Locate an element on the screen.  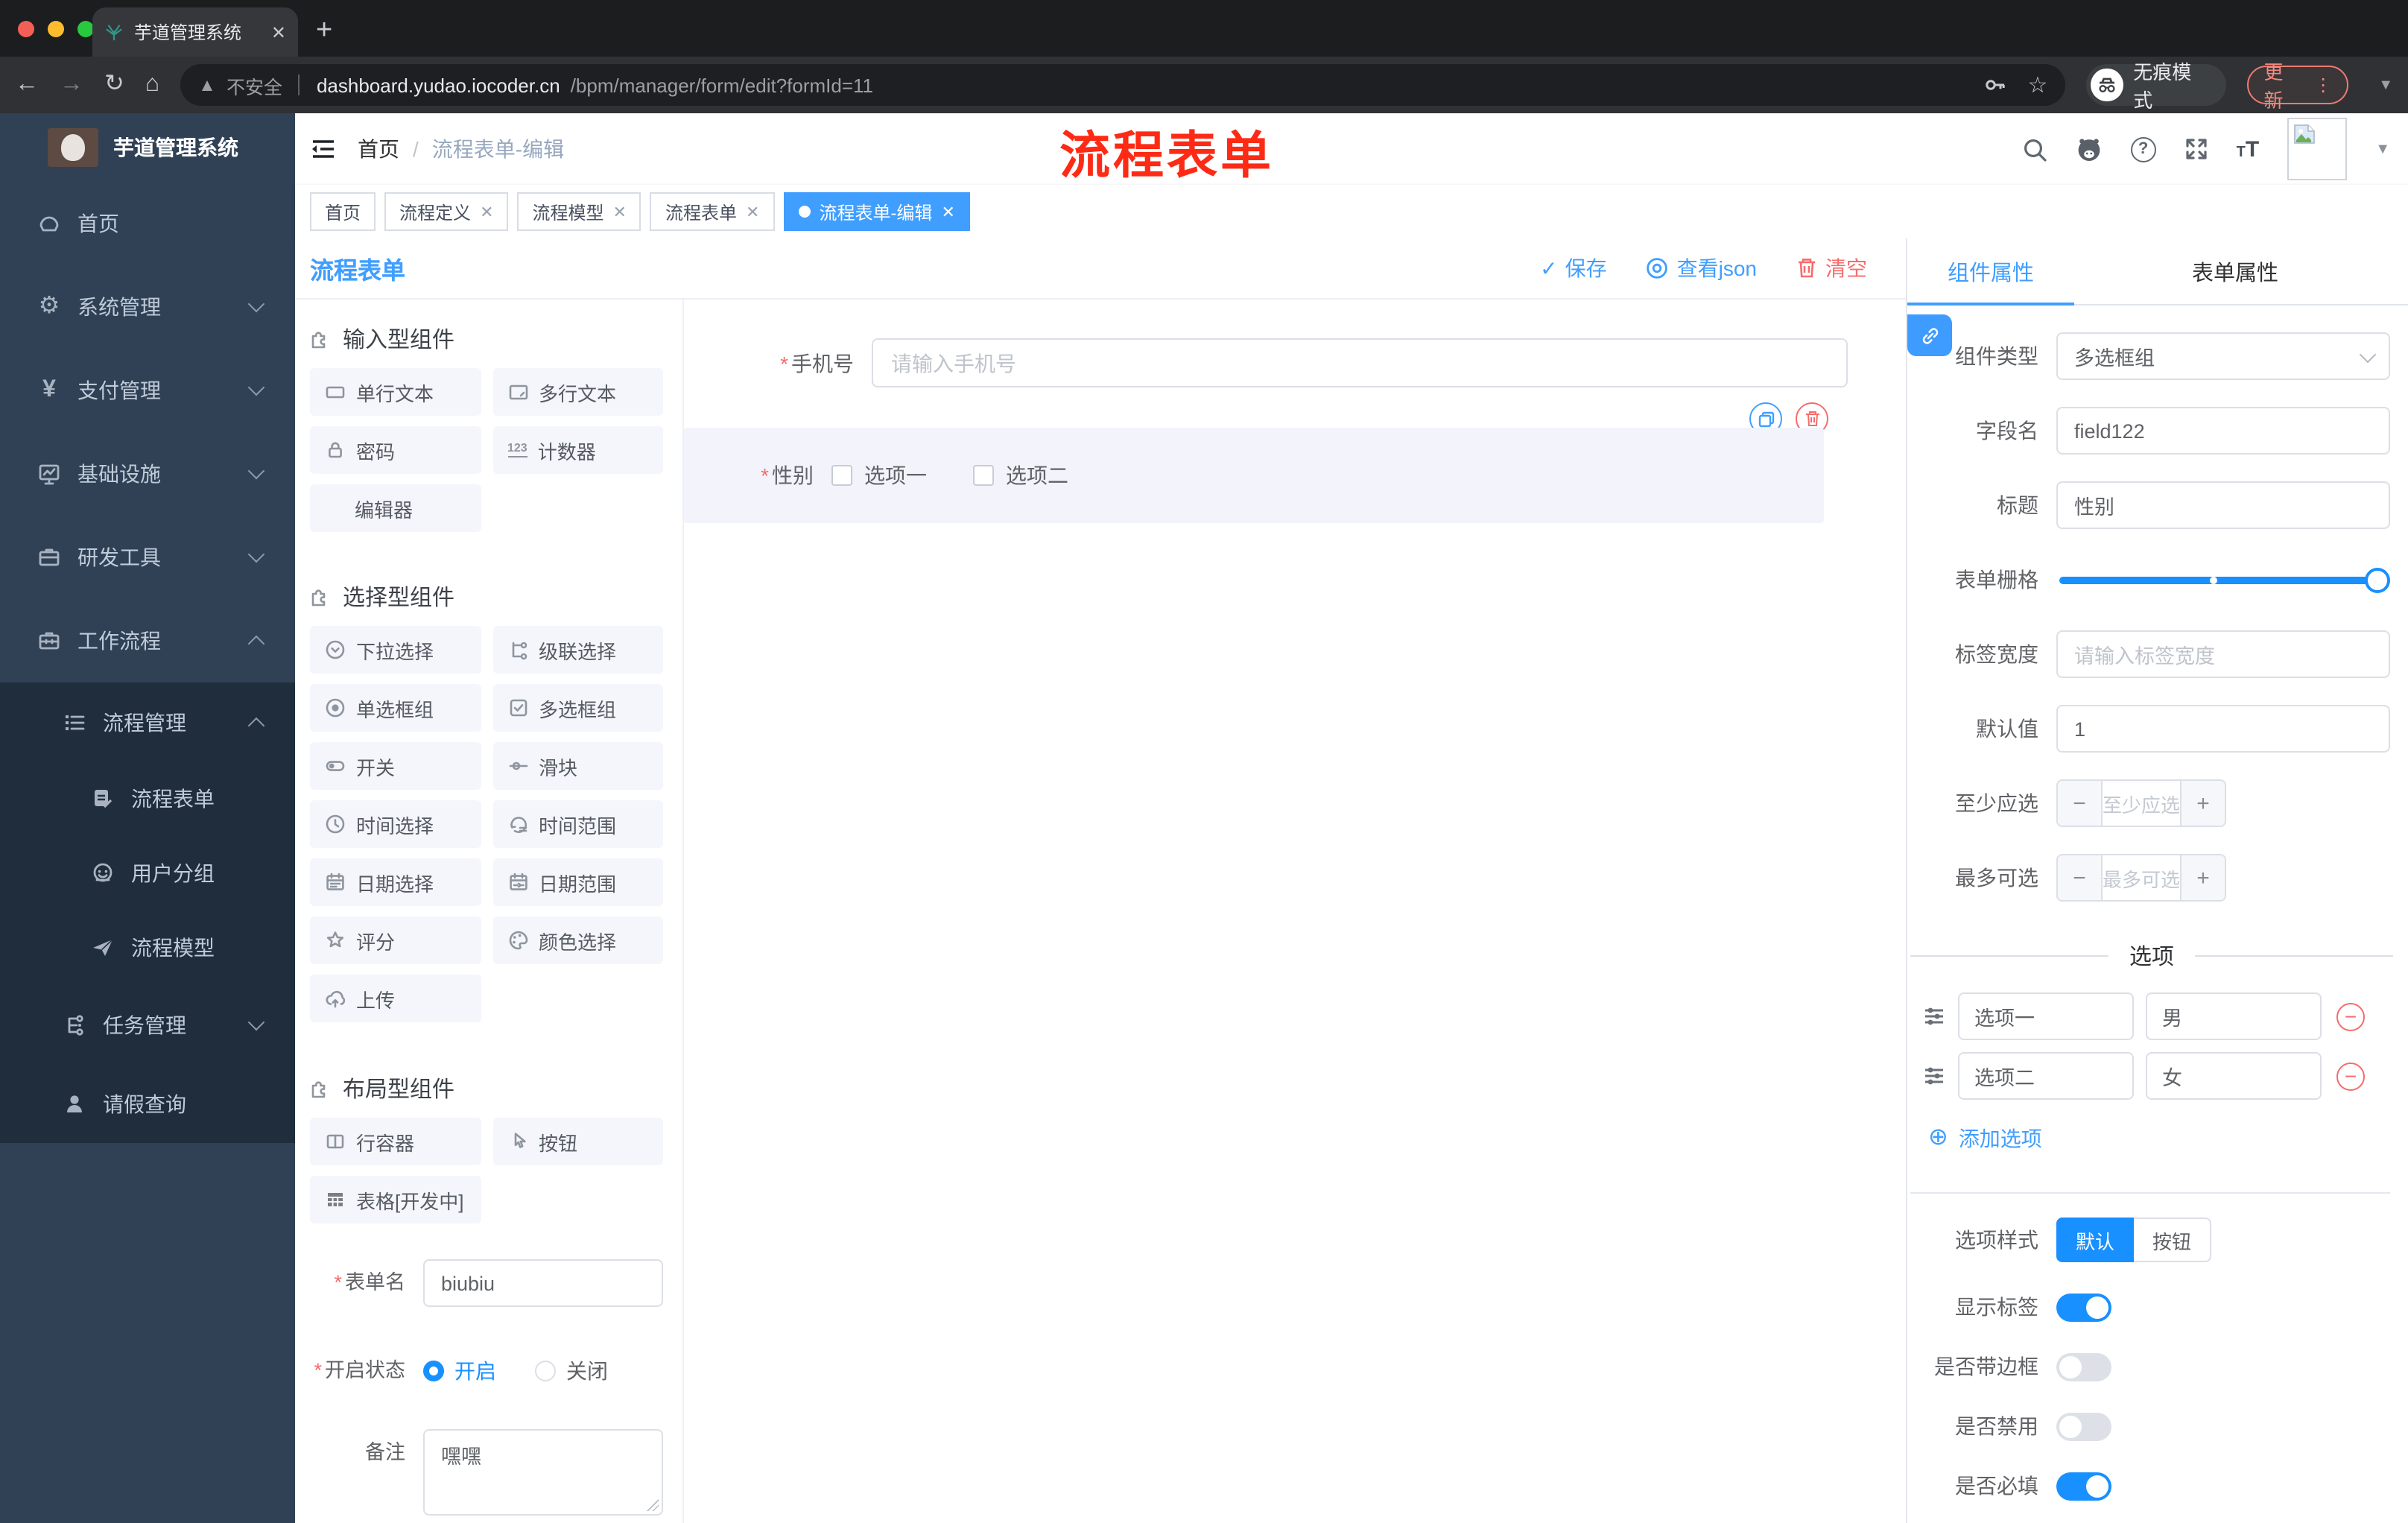
tab-component-props: 组件属性 is located at coordinates (1990, 271).